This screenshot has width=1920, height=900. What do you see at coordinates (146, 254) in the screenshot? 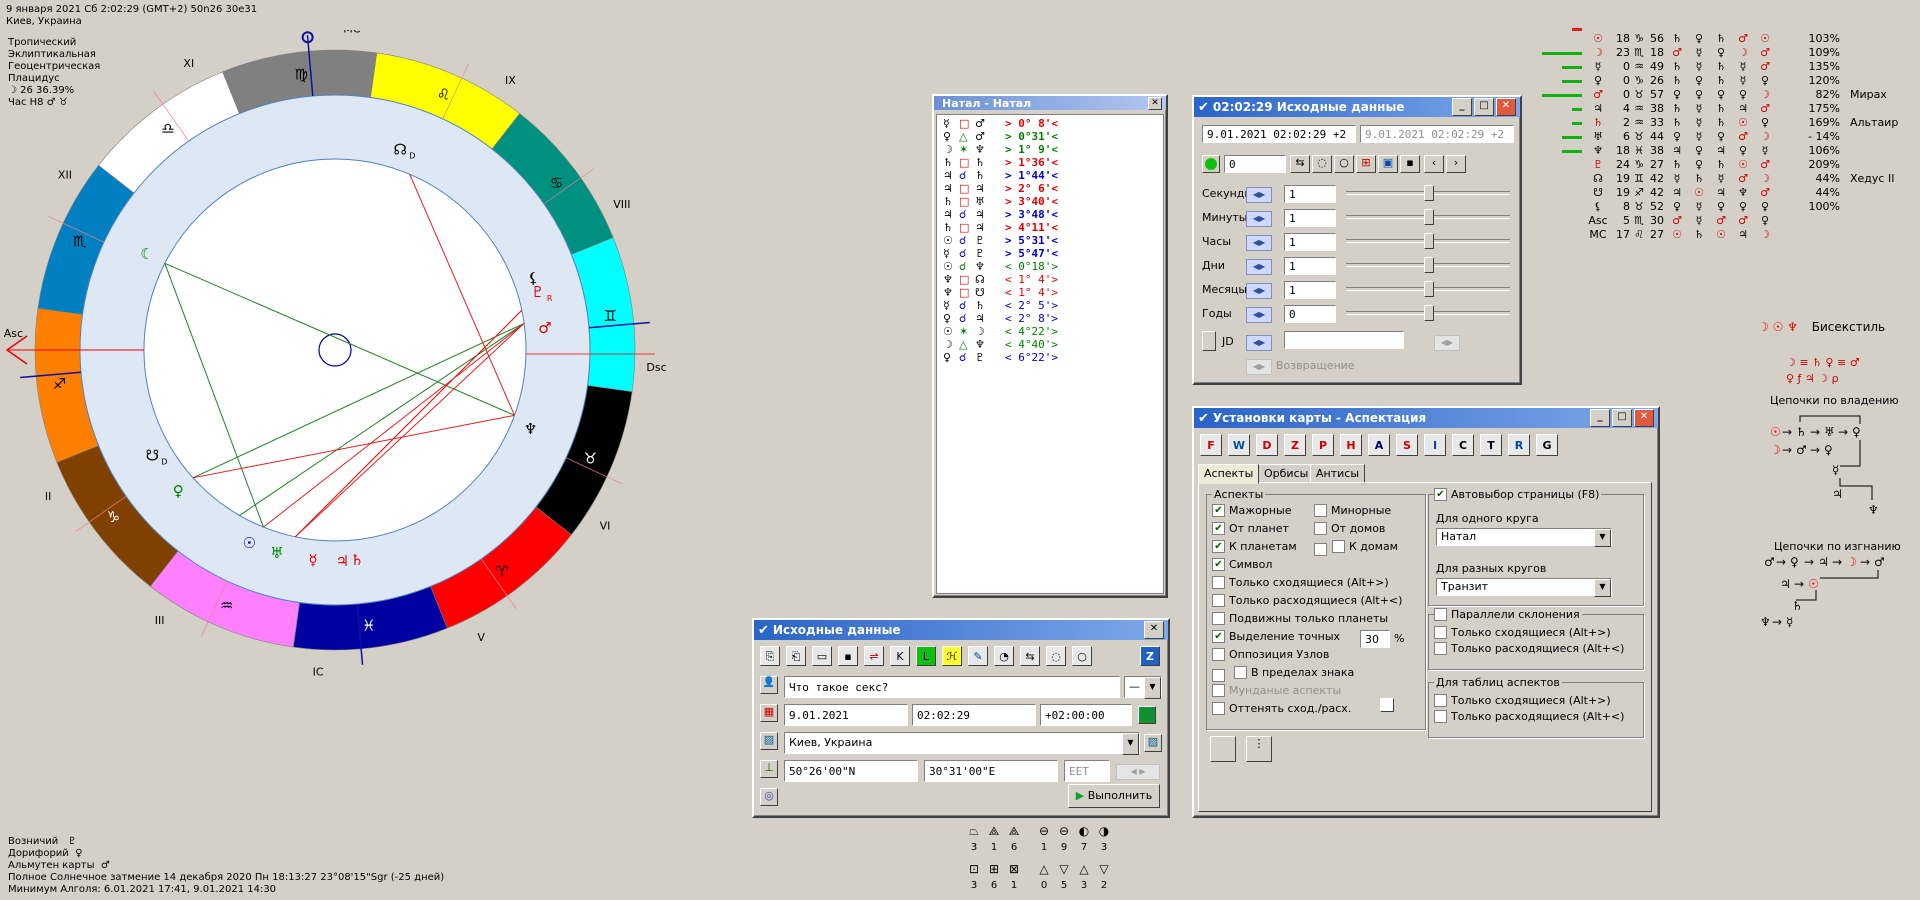
I see `planet-glyph: ☾` at bounding box center [146, 254].